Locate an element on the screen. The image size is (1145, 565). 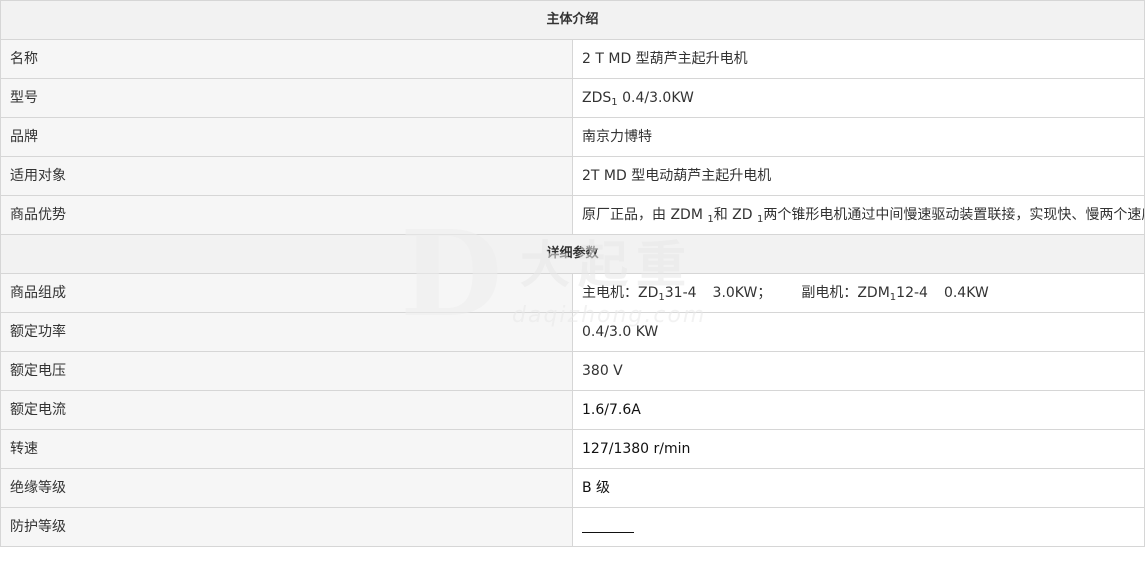
table-row: 品牌 南京力博特 is located at coordinates (572, 137).